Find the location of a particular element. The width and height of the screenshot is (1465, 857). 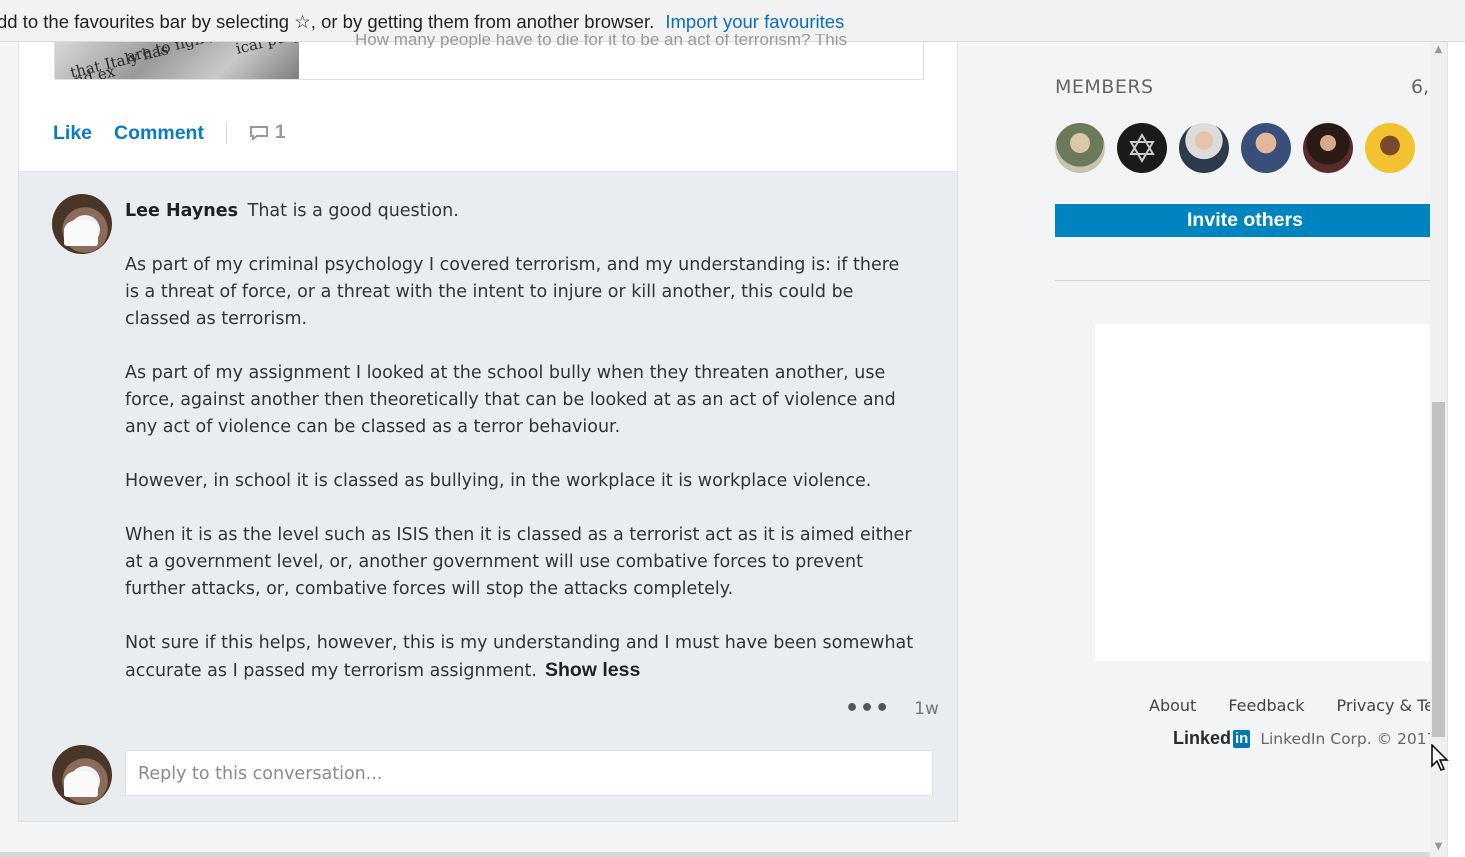

member-avatars is located at coordinates (1241, 148).